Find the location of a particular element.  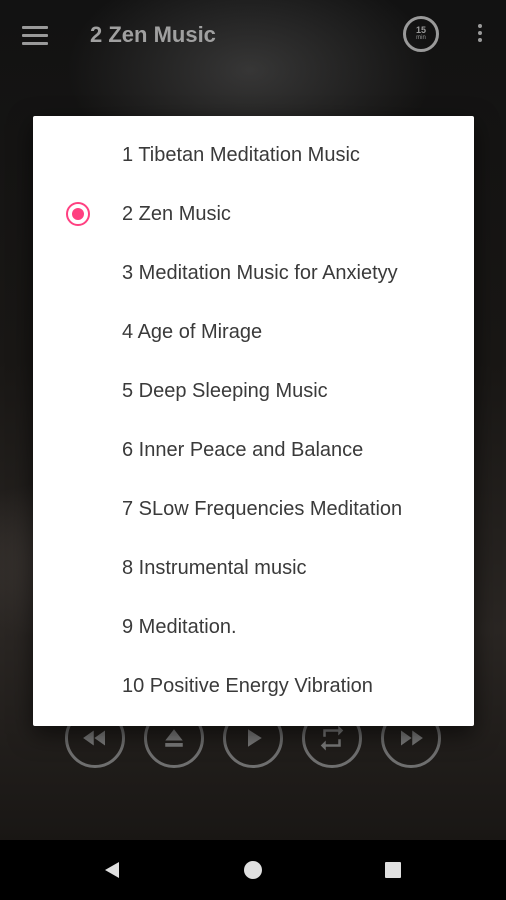

home-icon is located at coordinates (253, 870).